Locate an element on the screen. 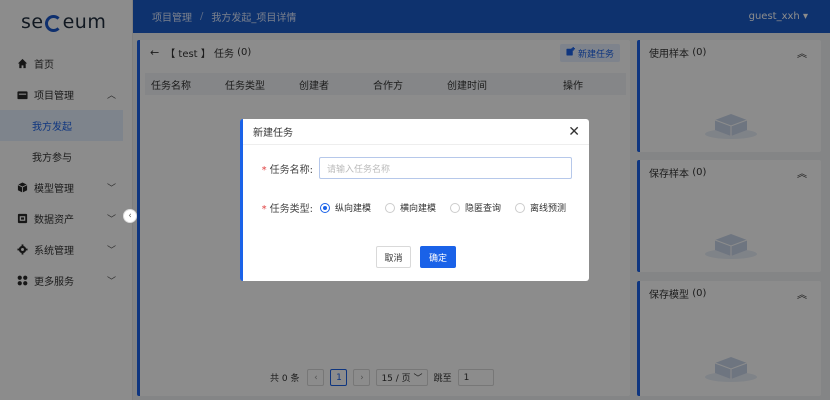 The image size is (830, 400). task-type-row: * 任务类型: 纵向建模 横向建模 隐匿查询 离线预测 is located at coordinates (404, 207).